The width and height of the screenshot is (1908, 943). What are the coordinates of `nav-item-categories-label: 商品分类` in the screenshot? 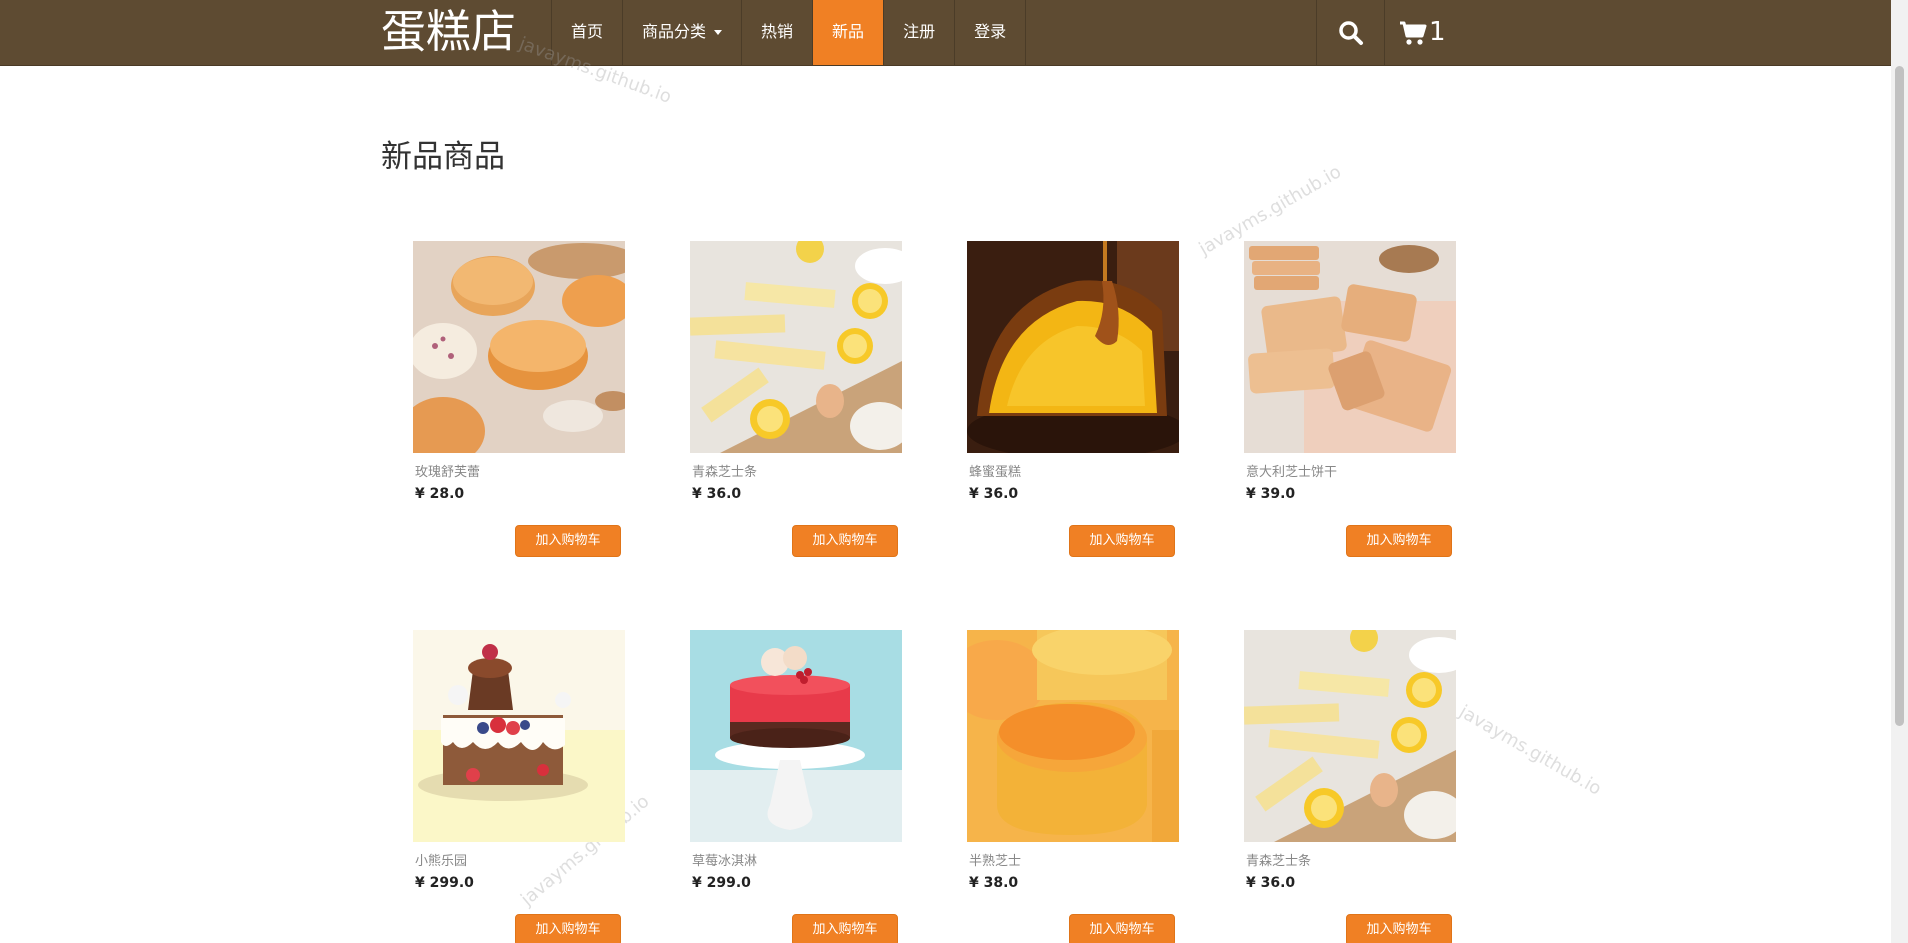 It's located at (674, 31).